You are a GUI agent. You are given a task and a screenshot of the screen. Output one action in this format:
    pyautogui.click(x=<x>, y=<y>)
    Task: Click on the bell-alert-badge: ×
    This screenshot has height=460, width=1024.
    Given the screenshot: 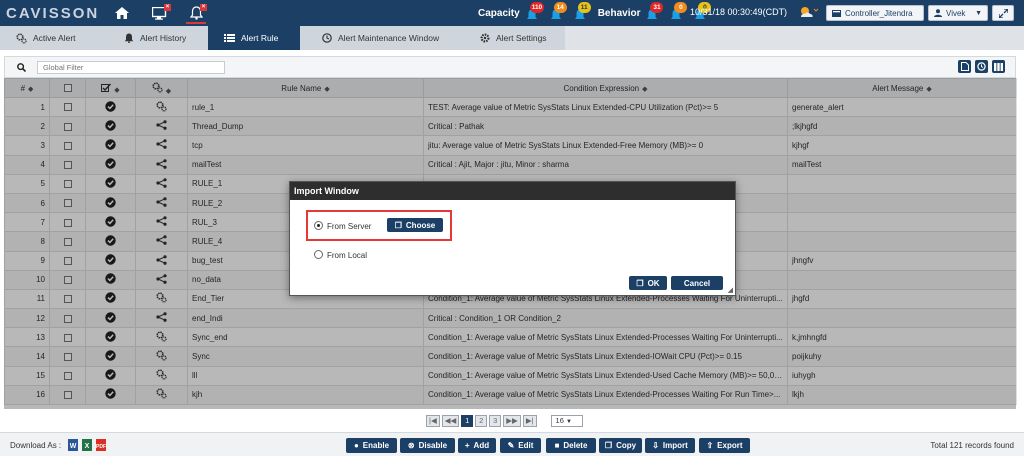 What is the action you would take?
    pyautogui.click(x=203, y=7)
    